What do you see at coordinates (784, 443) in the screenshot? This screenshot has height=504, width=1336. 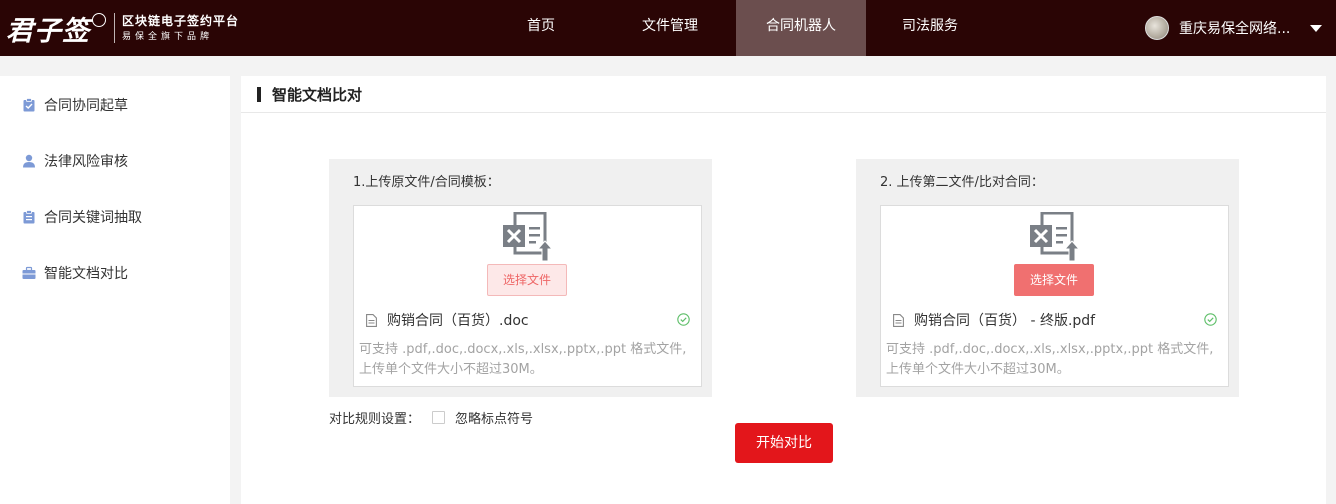 I see `start-compare-button: 开始对比` at bounding box center [784, 443].